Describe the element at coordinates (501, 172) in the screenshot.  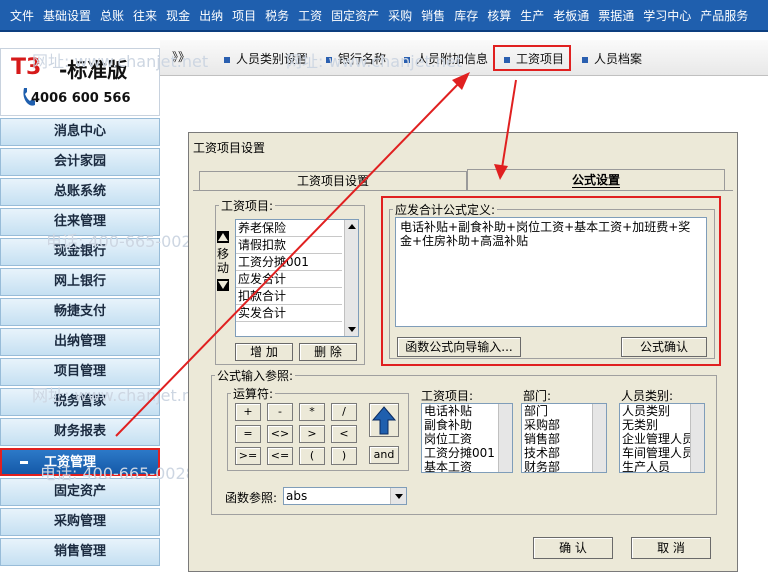
I see `arrow-head-icon` at that location.